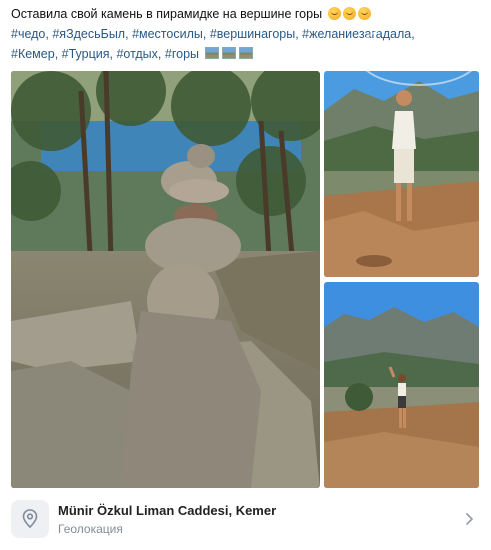  What do you see at coordinates (167, 34) in the screenshot?
I see `hashtag-link: #местосилы` at bounding box center [167, 34].